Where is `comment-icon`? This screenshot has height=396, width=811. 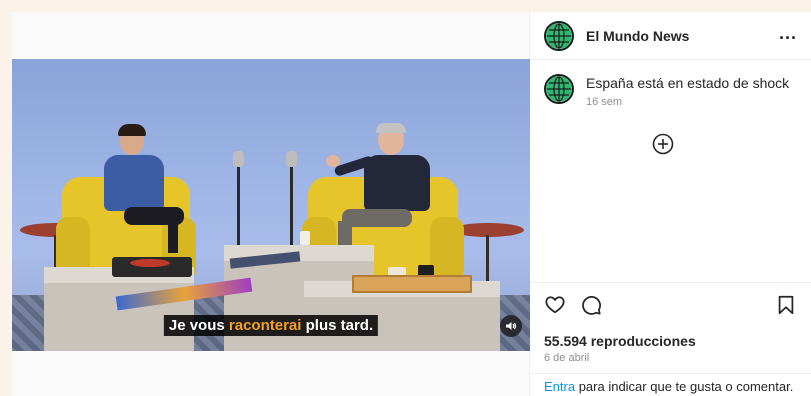 comment-icon is located at coordinates (591, 305).